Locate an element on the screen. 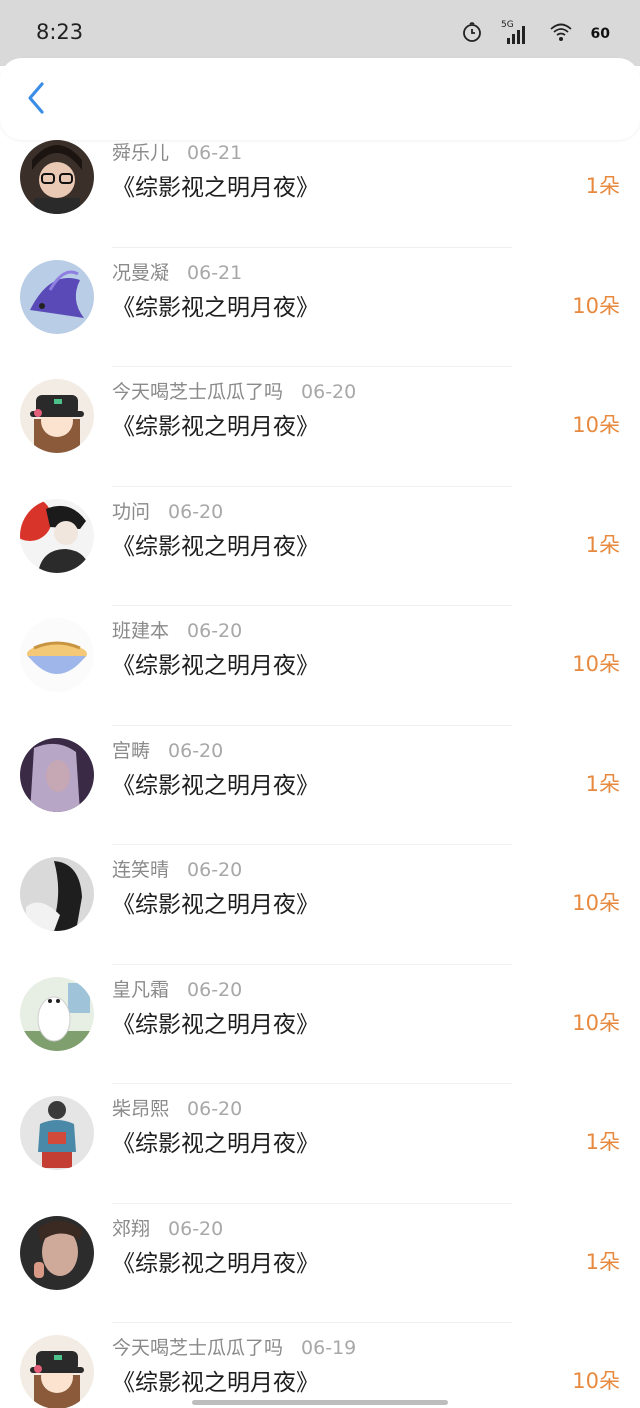  user-name: 况曼凝 is located at coordinates (141, 272).